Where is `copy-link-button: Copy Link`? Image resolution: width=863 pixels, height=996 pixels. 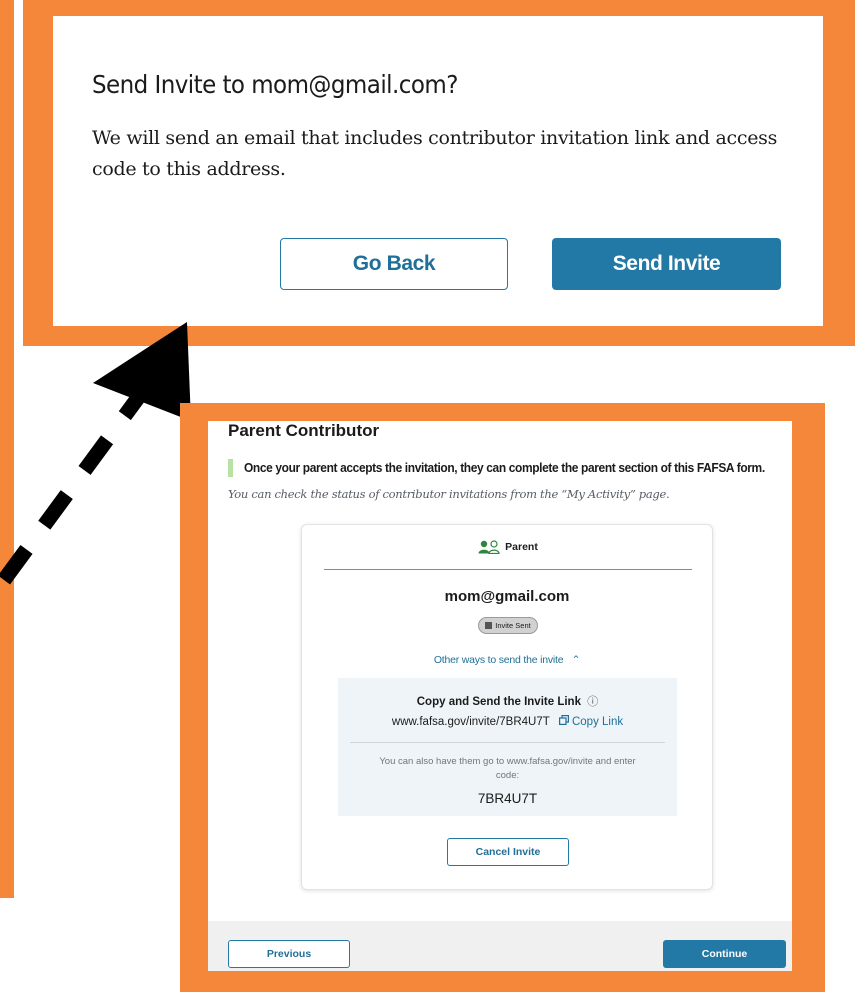
copy-link-button: Copy Link is located at coordinates (591, 721).